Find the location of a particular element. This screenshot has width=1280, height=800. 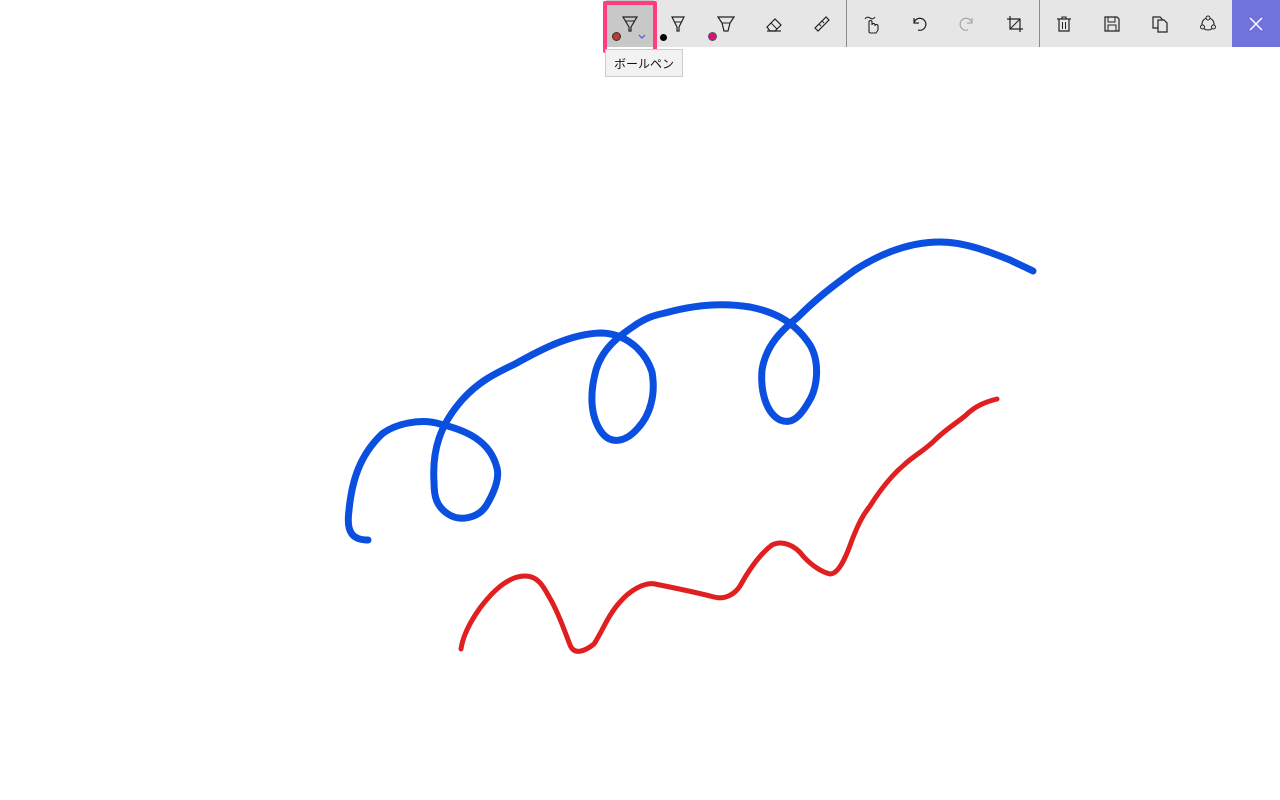

highlighter-color-dot is located at coordinates (712, 36).